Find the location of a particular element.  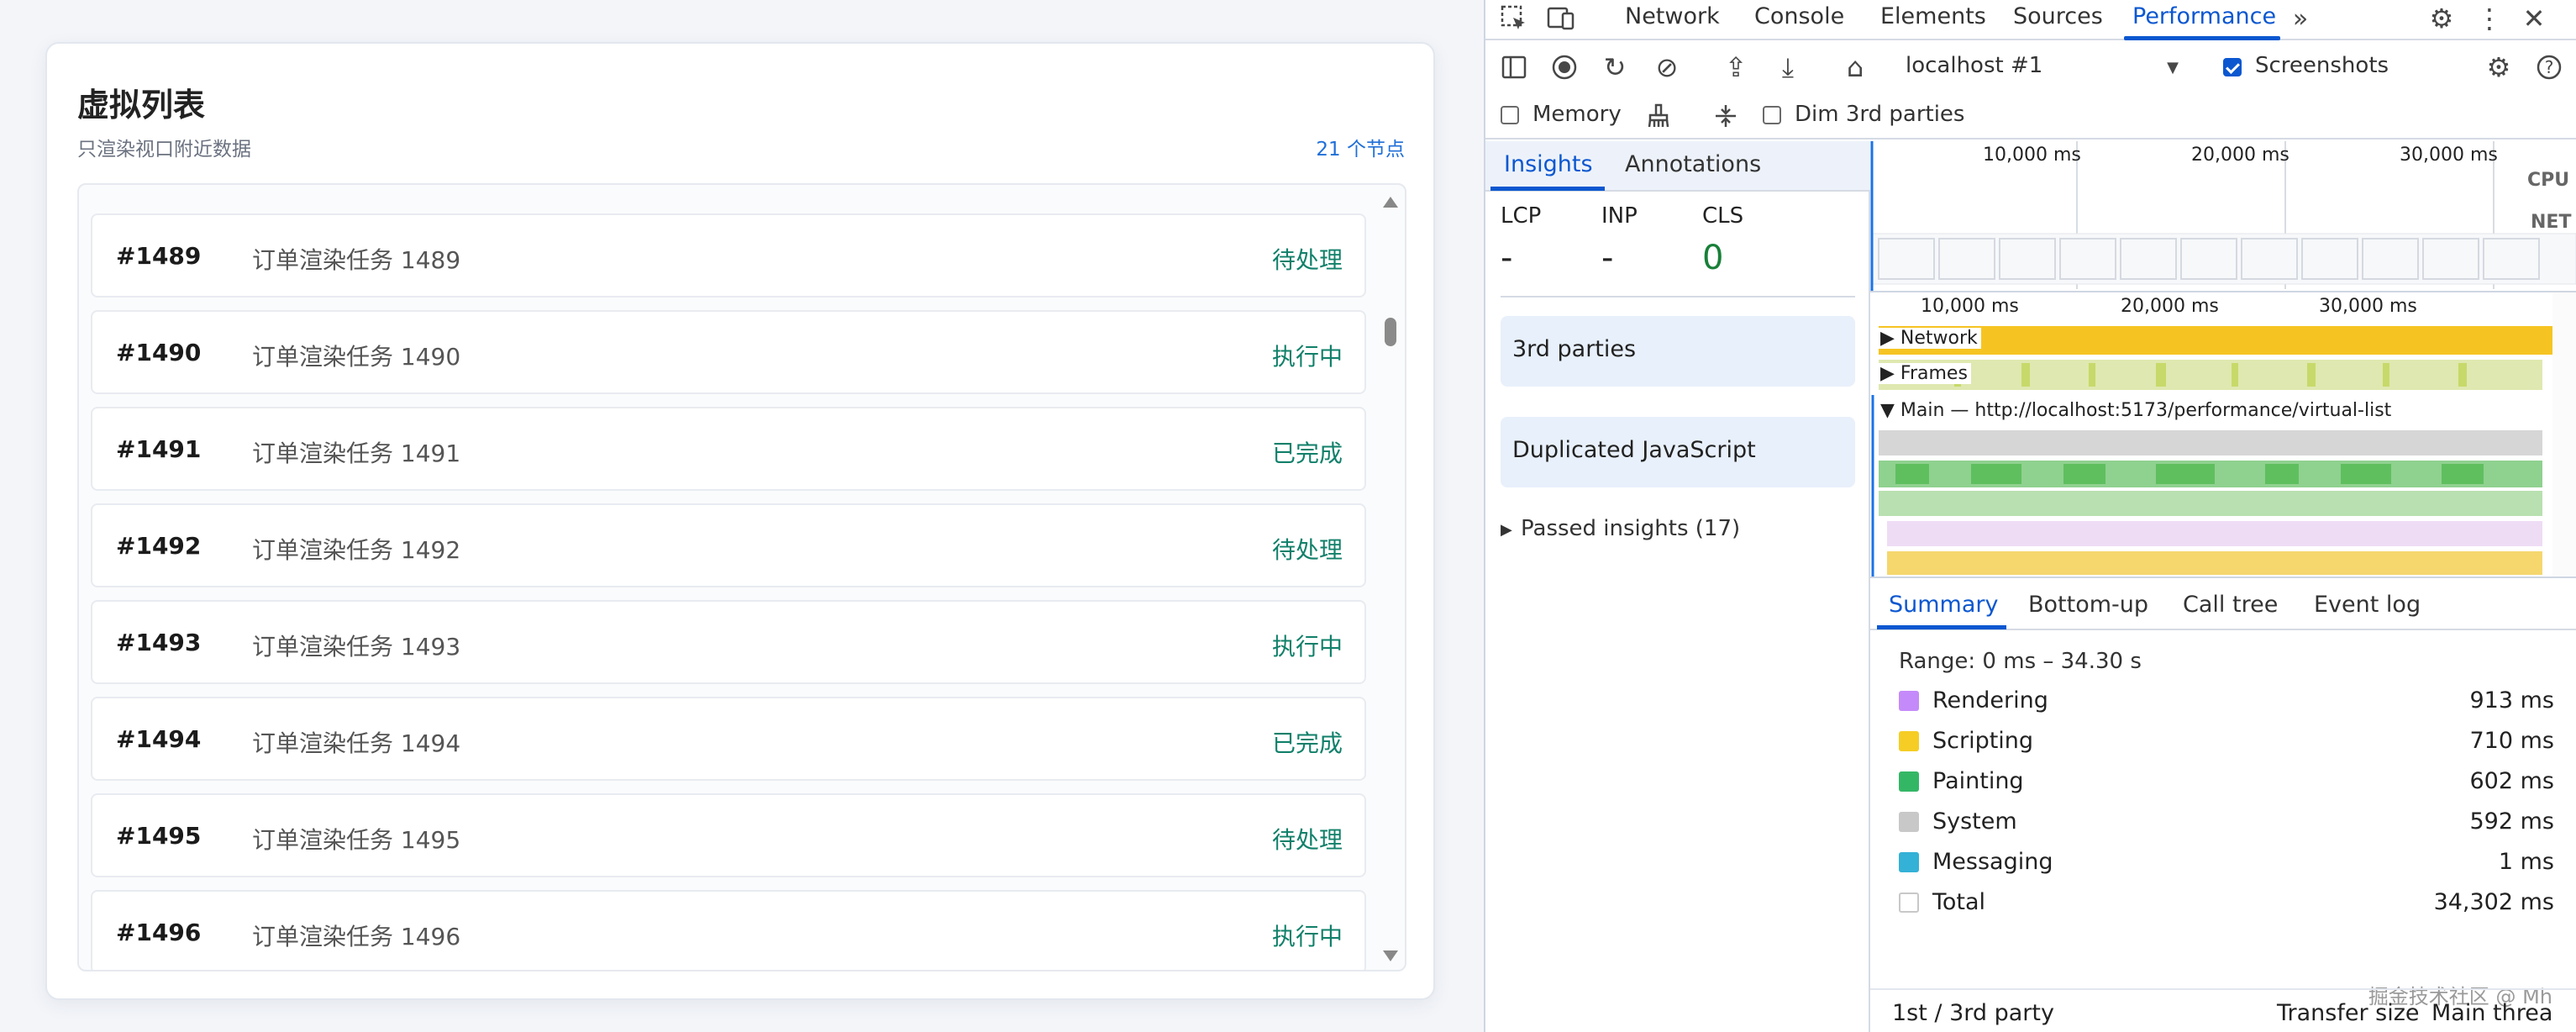

transfer-size-column-header: Transfer size is located at coordinates (2348, 1013).